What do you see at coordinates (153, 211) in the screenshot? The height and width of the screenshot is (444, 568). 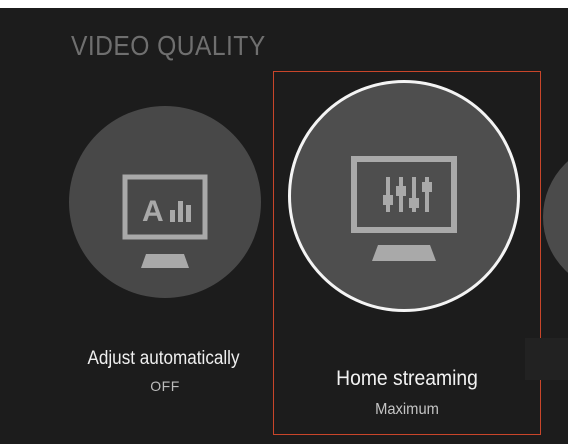 I see `auto-letter: A` at bounding box center [153, 211].